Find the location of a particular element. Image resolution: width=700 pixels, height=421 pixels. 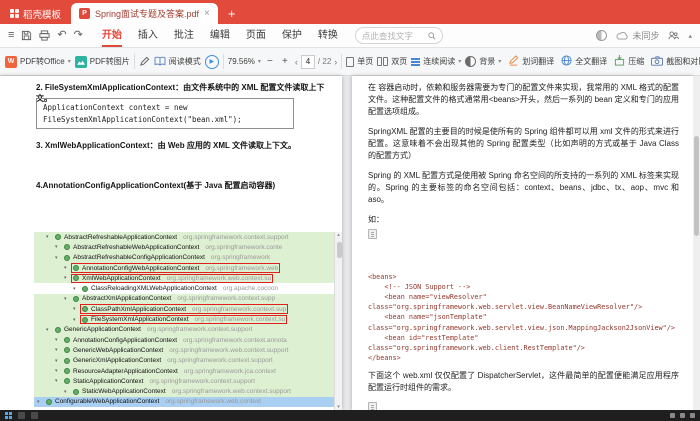

autoplay-icon: ▶ is located at coordinates (211, 61).